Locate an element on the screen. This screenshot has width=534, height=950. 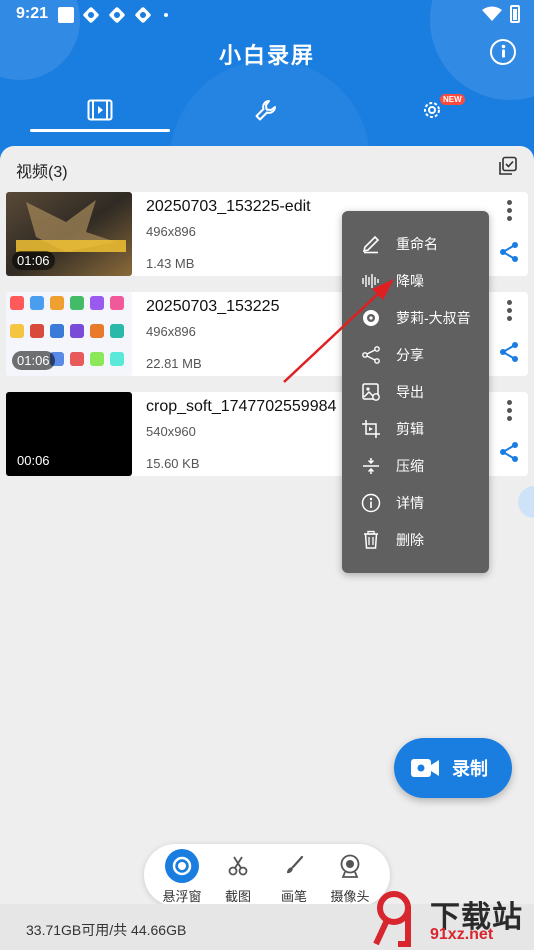
crop-icon is located at coordinates (371, 429).